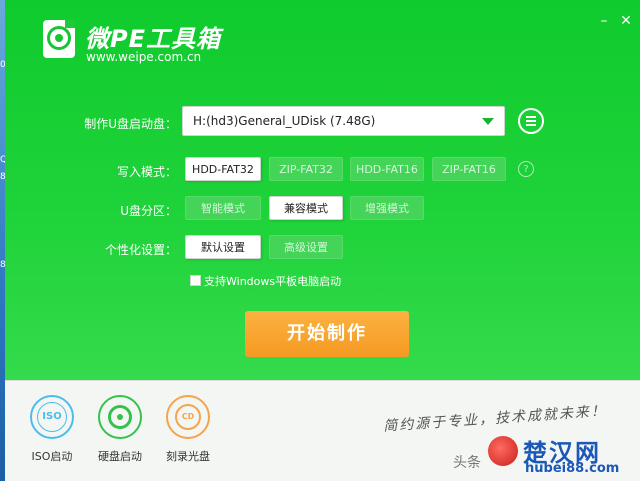 This screenshot has width=640, height=481. What do you see at coordinates (120, 456) in the screenshot?
I see `hard-disk-boot-label: 硬盘启动` at bounding box center [120, 456].